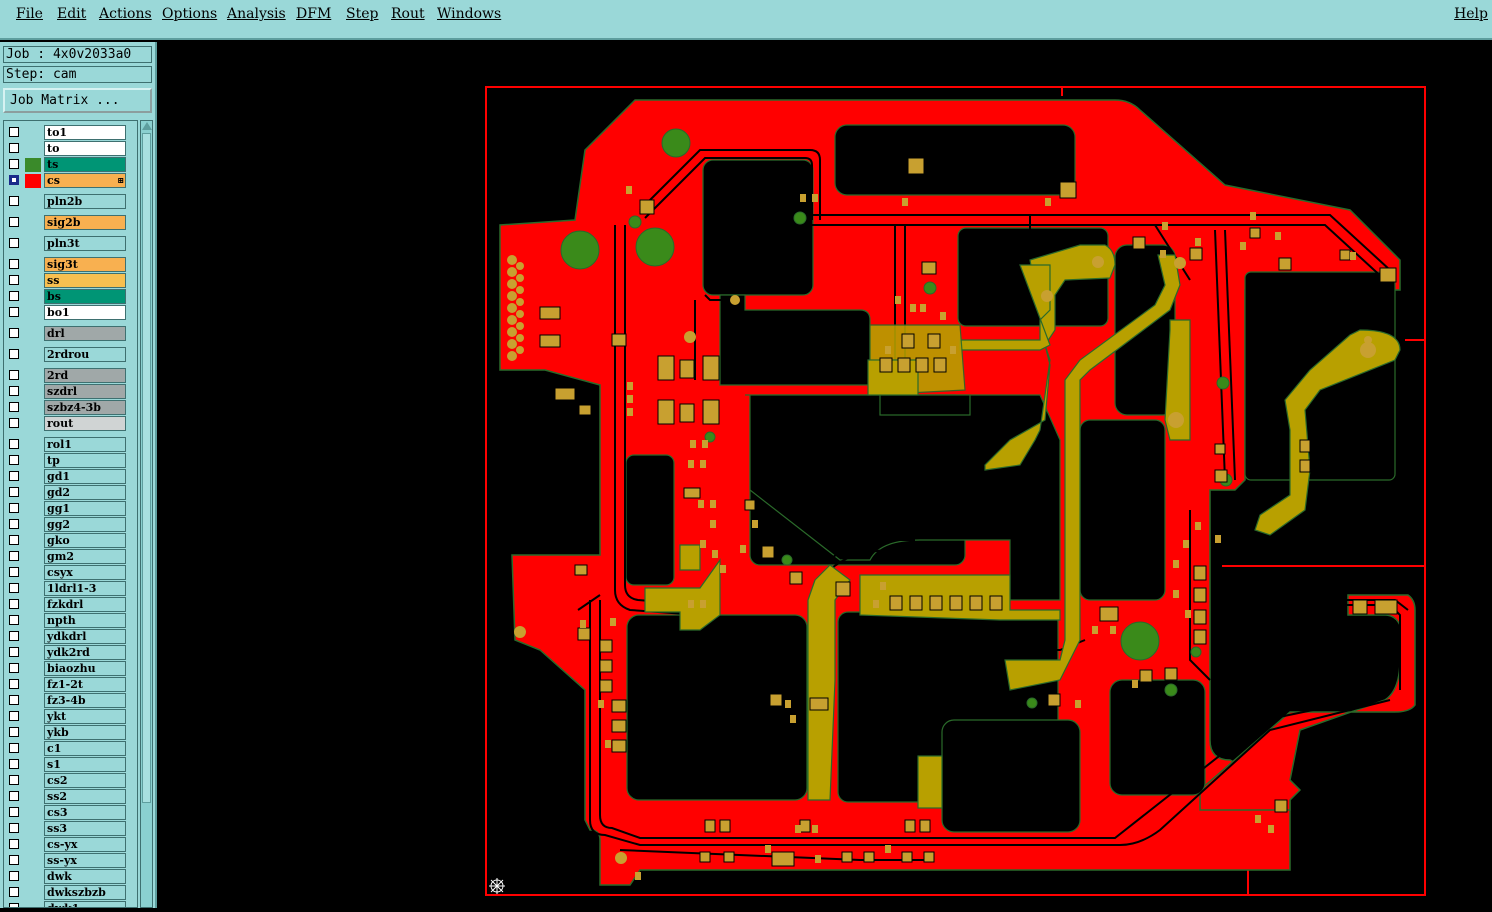 This screenshot has height=912, width=1492. What do you see at coordinates (85, 333) in the screenshot?
I see `layer-name: drl` at bounding box center [85, 333].